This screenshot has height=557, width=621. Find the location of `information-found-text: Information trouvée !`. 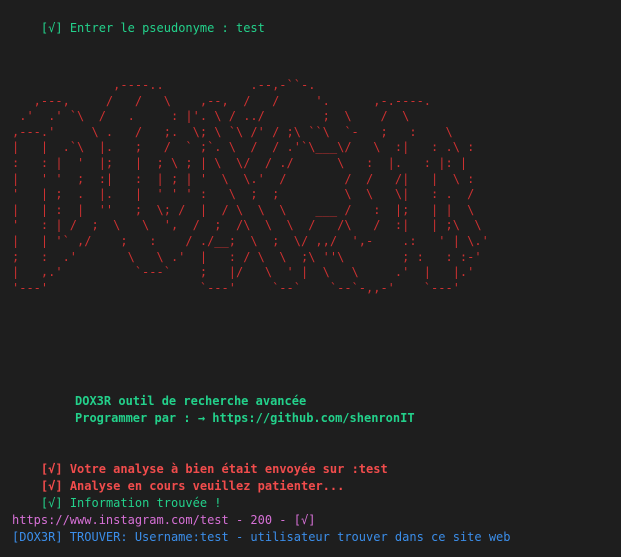

information-found-text: Information trouvée ! is located at coordinates (142, 503).